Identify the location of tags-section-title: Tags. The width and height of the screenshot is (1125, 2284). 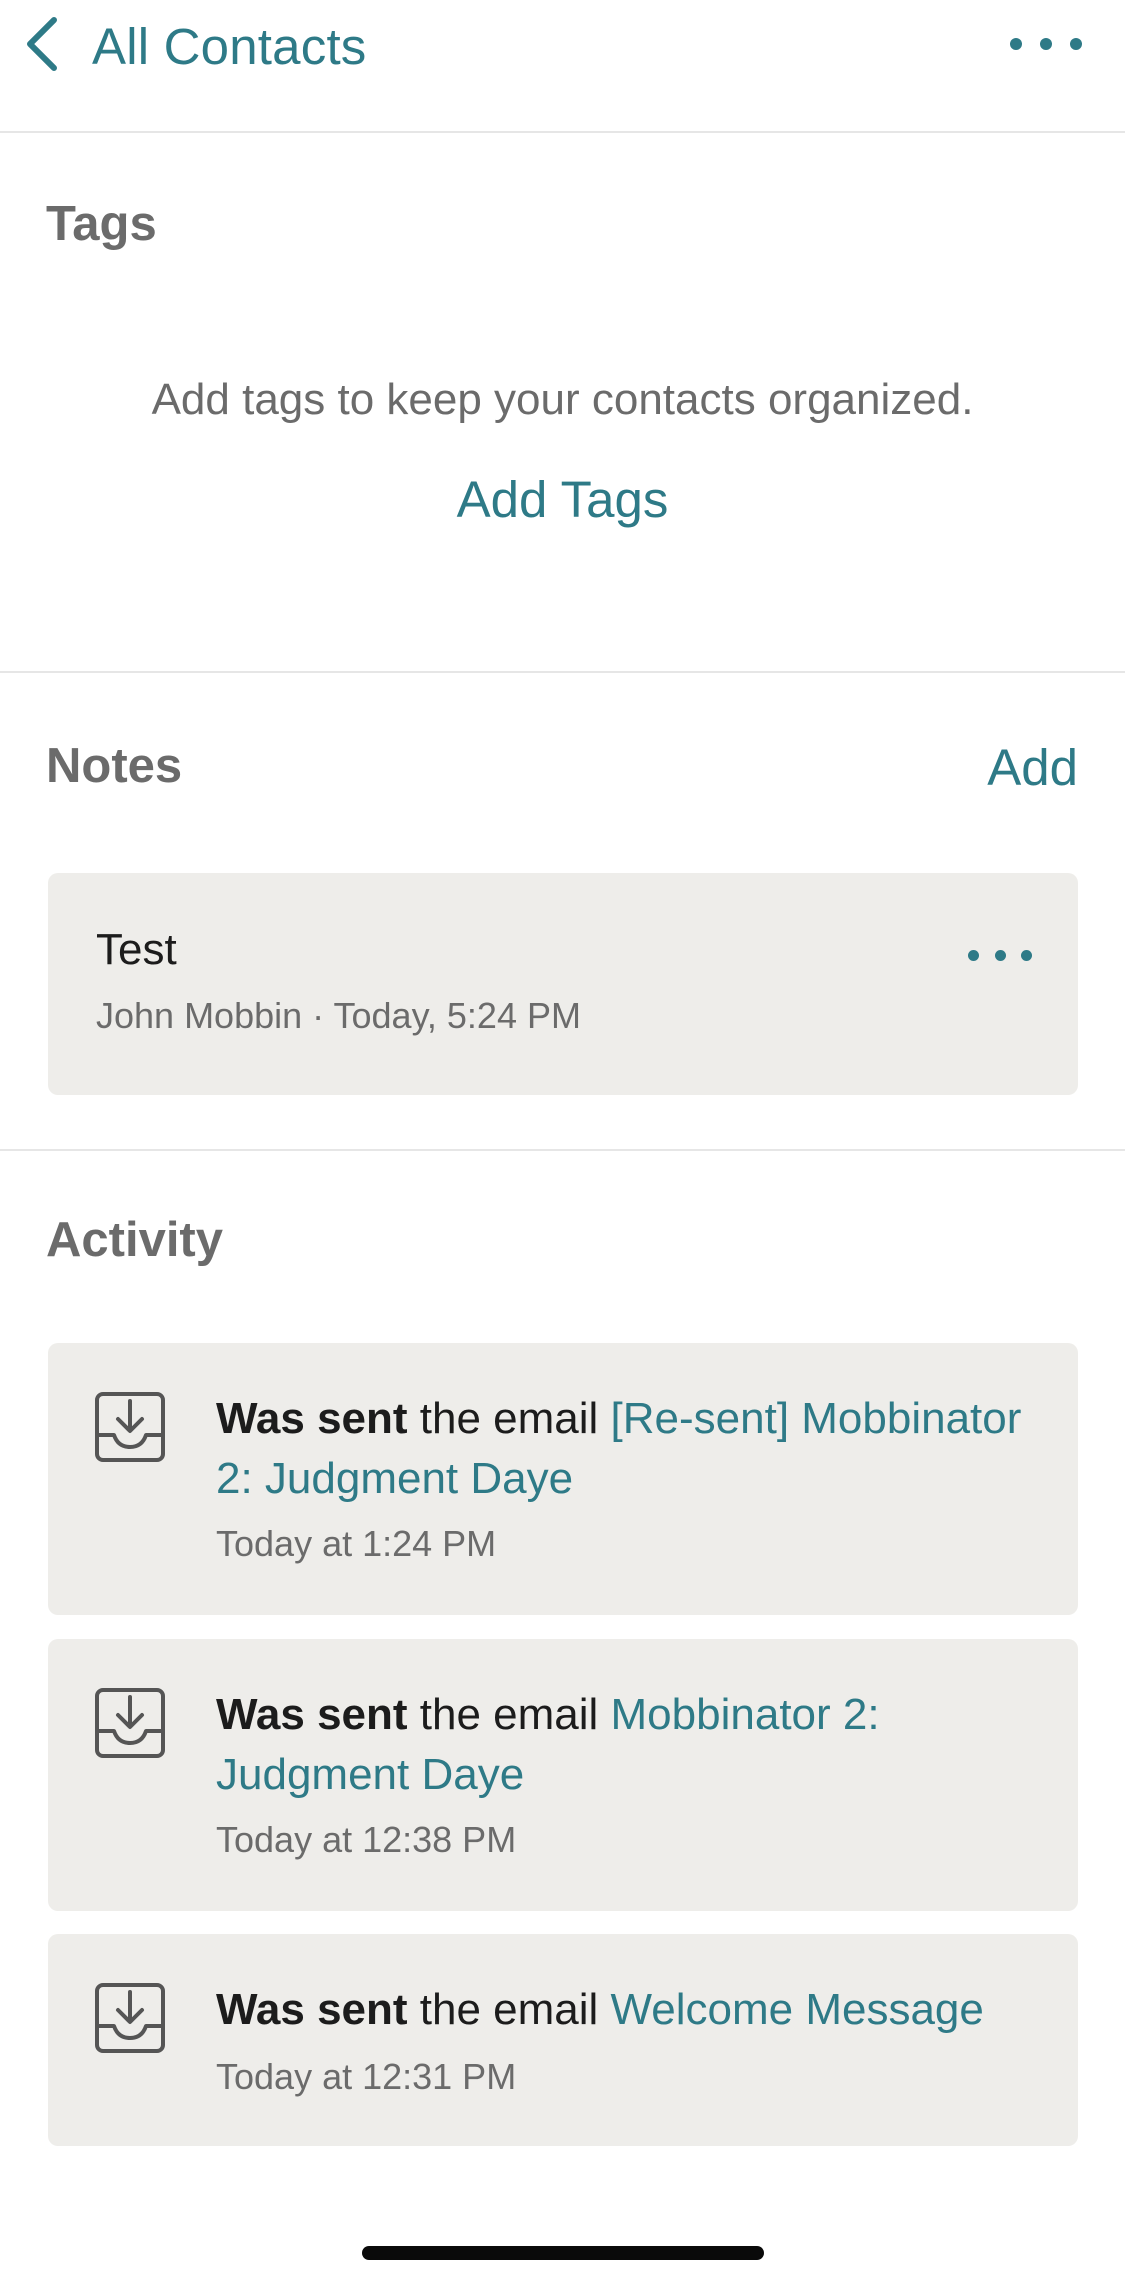
(101, 224).